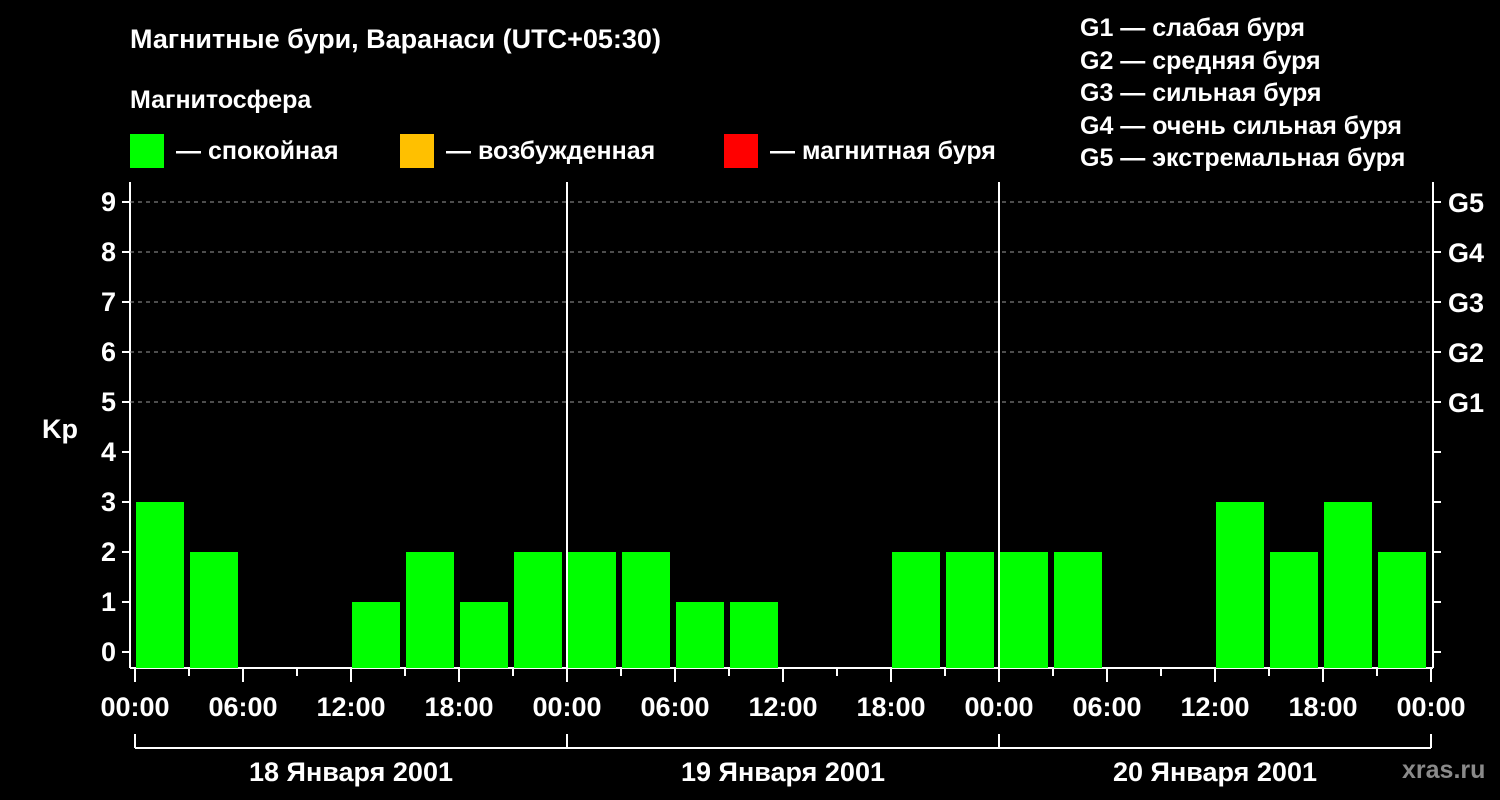  Describe the element at coordinates (108, 452) in the screenshot. I see `y-tick-label: 4` at that location.